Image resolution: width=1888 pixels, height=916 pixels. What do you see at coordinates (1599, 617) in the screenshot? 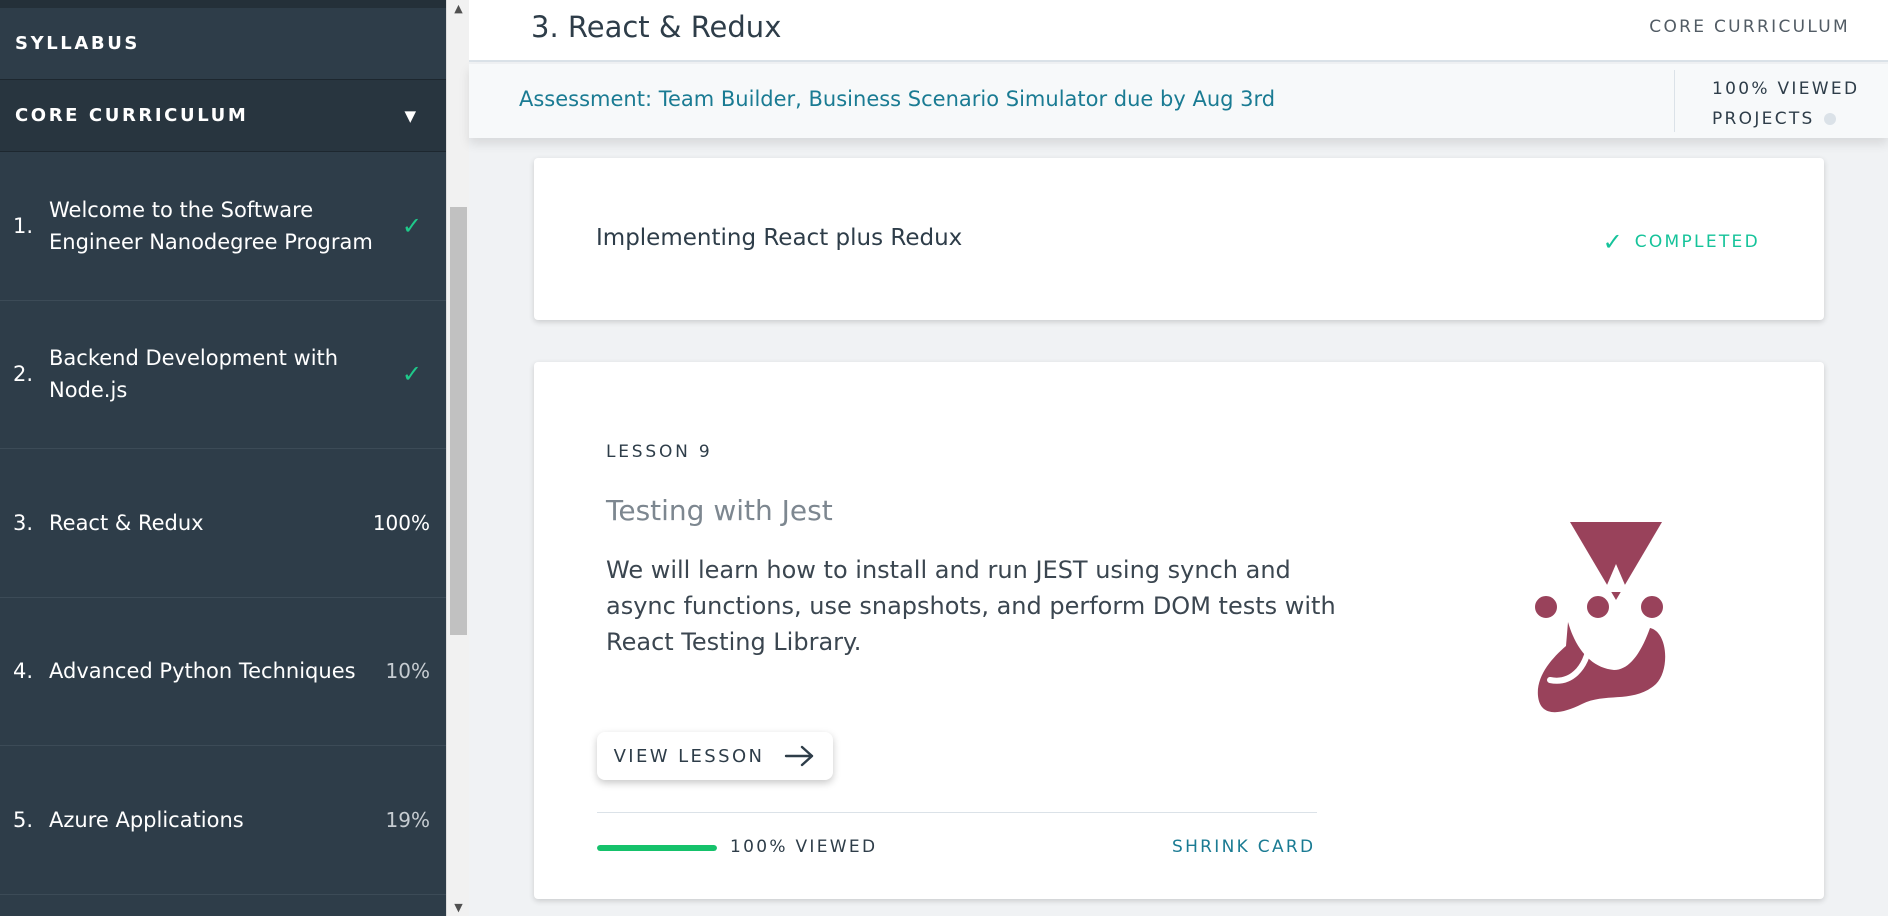
I see `jest-logo-icon` at bounding box center [1599, 617].